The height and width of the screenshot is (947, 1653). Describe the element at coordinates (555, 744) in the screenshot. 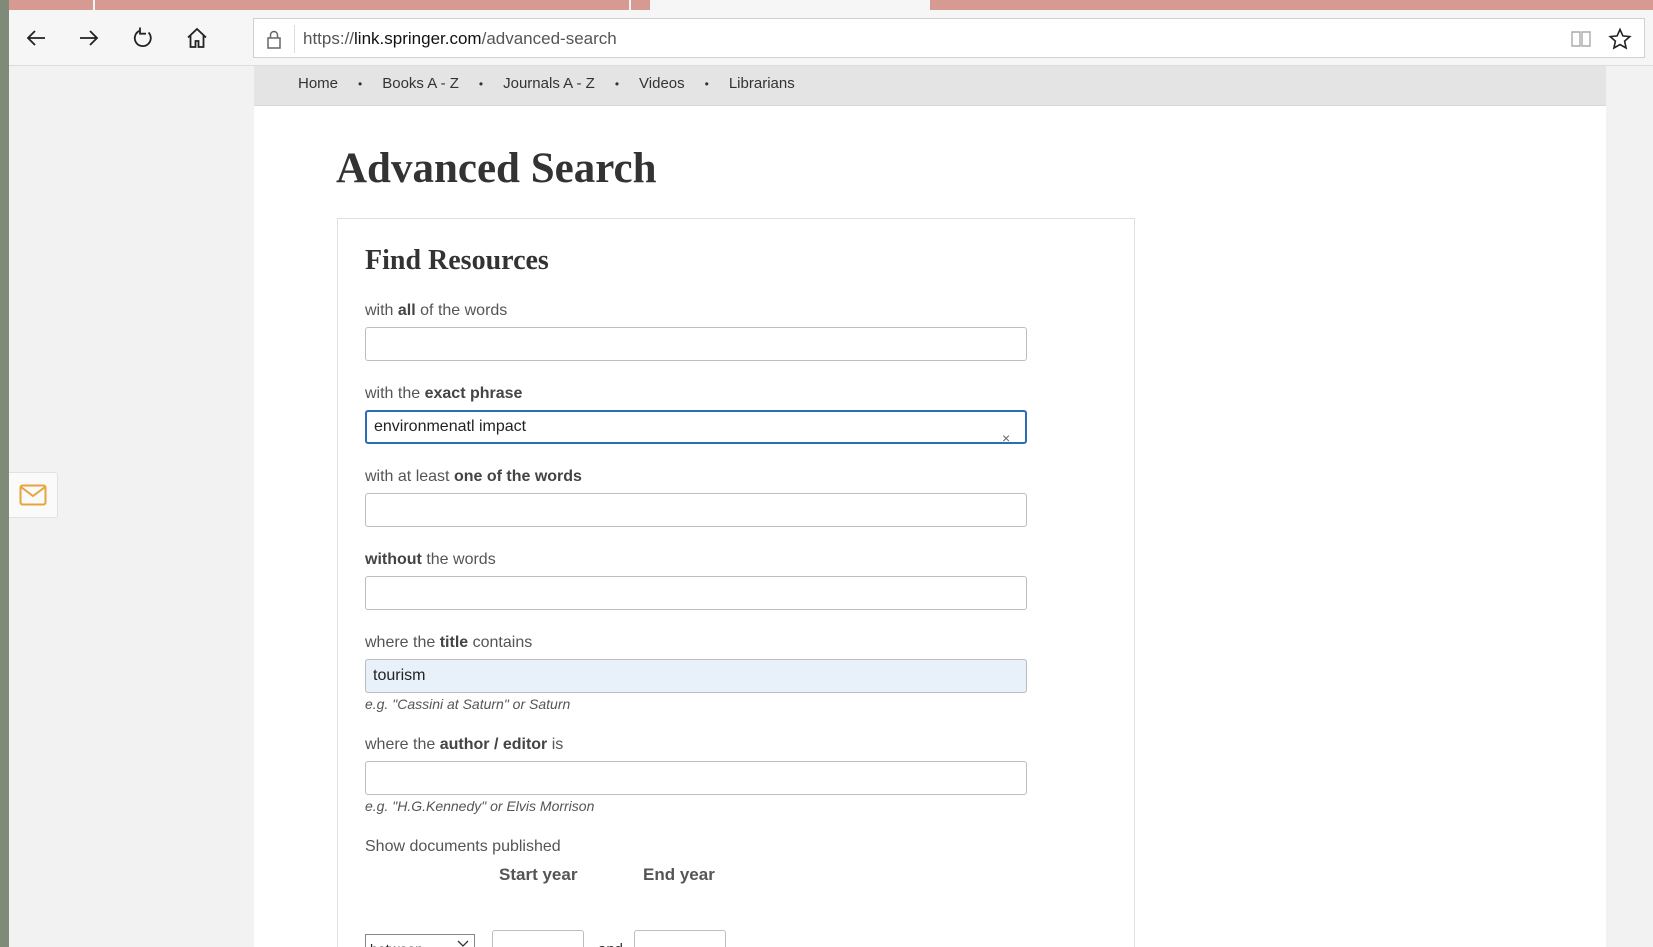

I see `label-text: is` at that location.